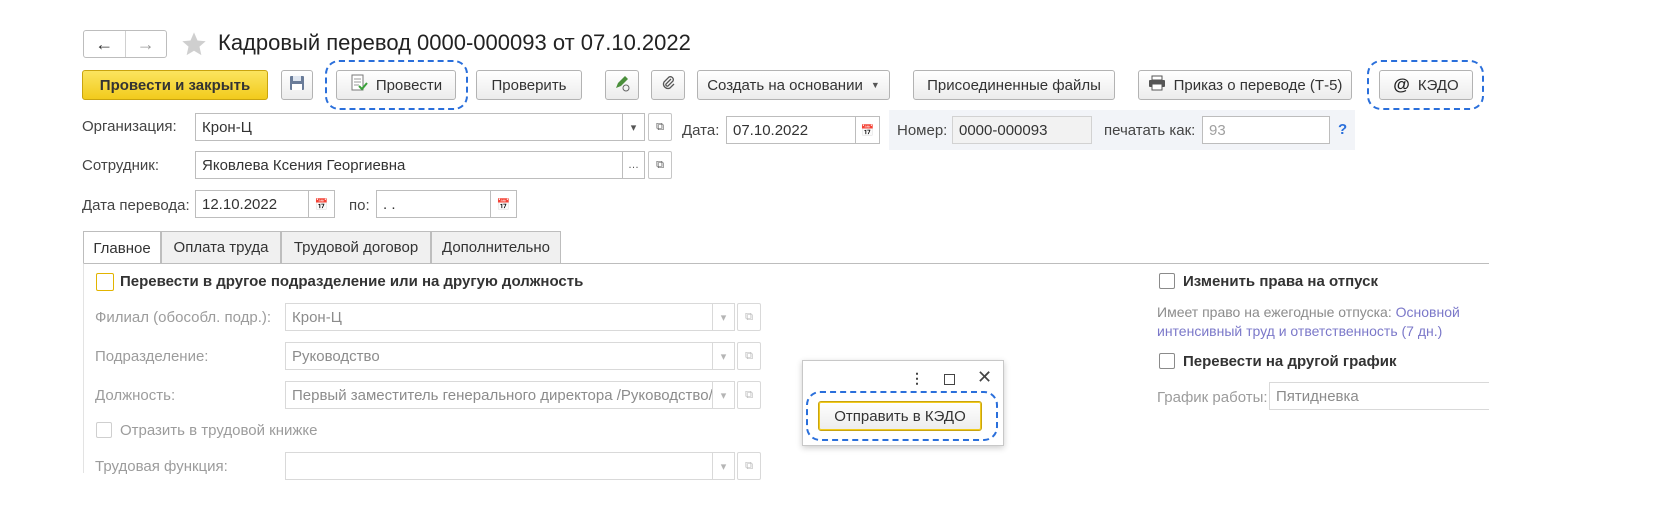  I want to click on leave-basic-link: Основной, so click(1428, 312).